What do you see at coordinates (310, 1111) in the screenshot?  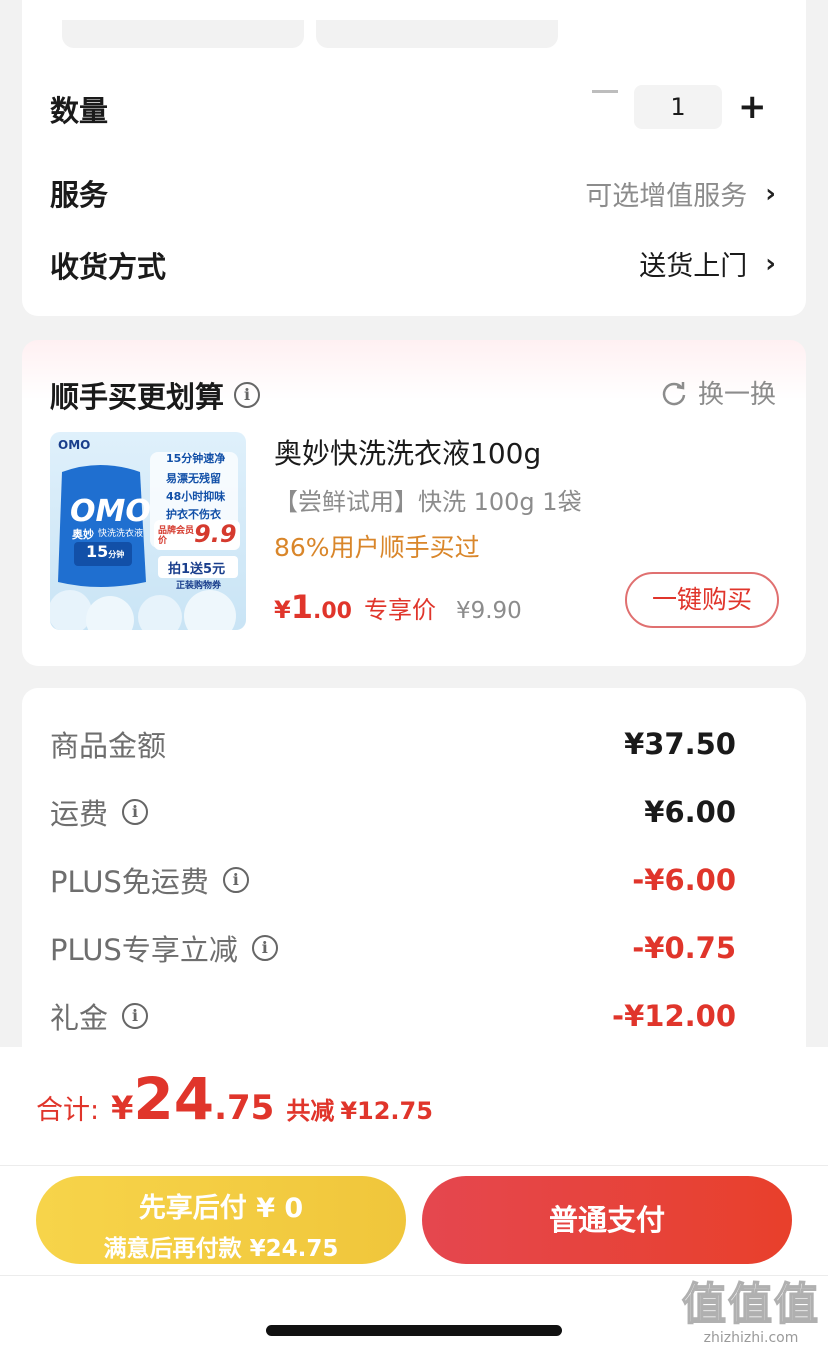 I see `saved-label: 共减` at bounding box center [310, 1111].